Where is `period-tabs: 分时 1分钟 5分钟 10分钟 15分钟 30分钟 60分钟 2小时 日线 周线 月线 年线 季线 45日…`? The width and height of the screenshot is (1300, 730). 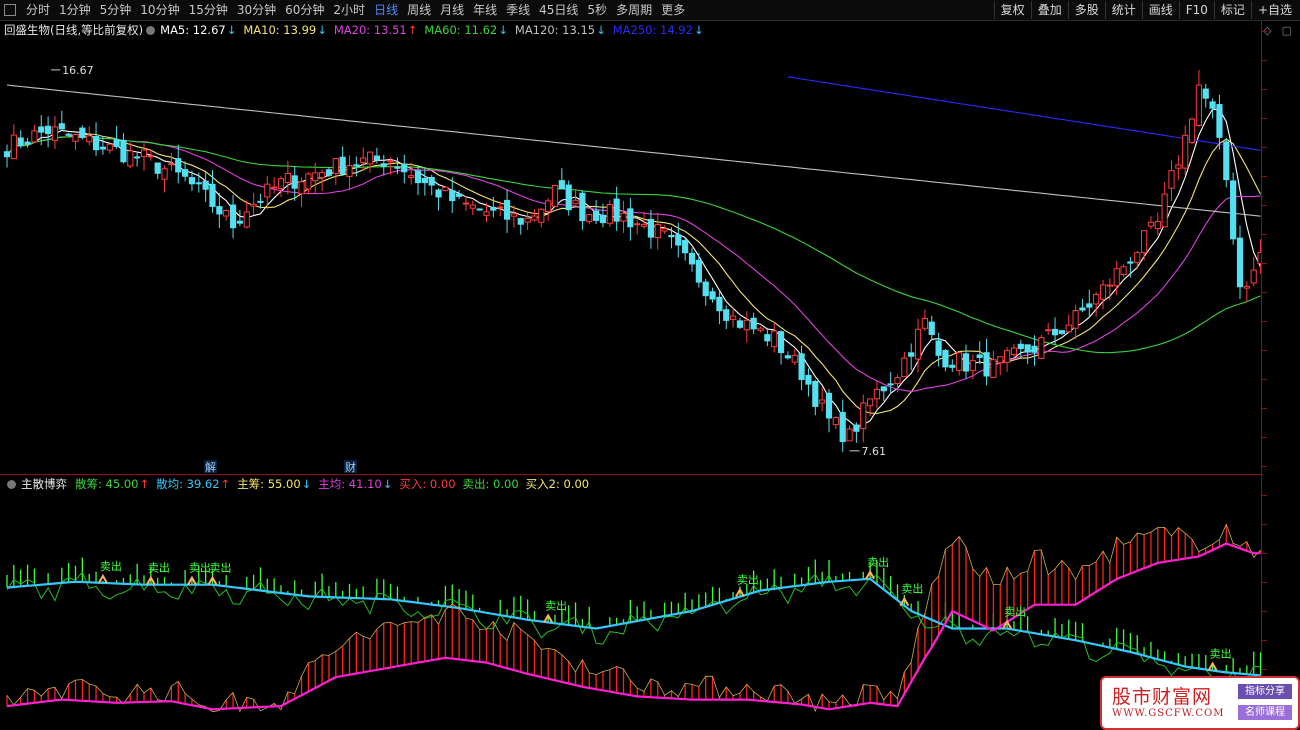
period-tabs: 分时 1分钟 5分钟 10分钟 15分钟 30分钟 60分钟 2小时 日线 周线 月线 年线 季线 45日… is located at coordinates (360, 10).